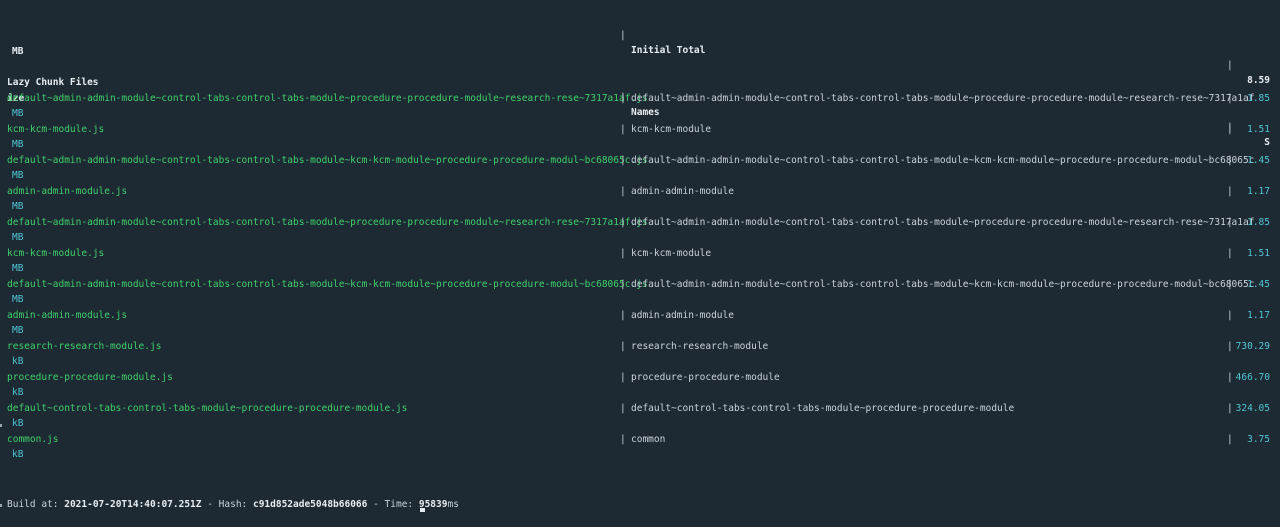 This screenshot has height=527, width=1280. Describe the element at coordinates (1258, 129) in the screenshot. I see `chunk-size: 1.51` at that location.